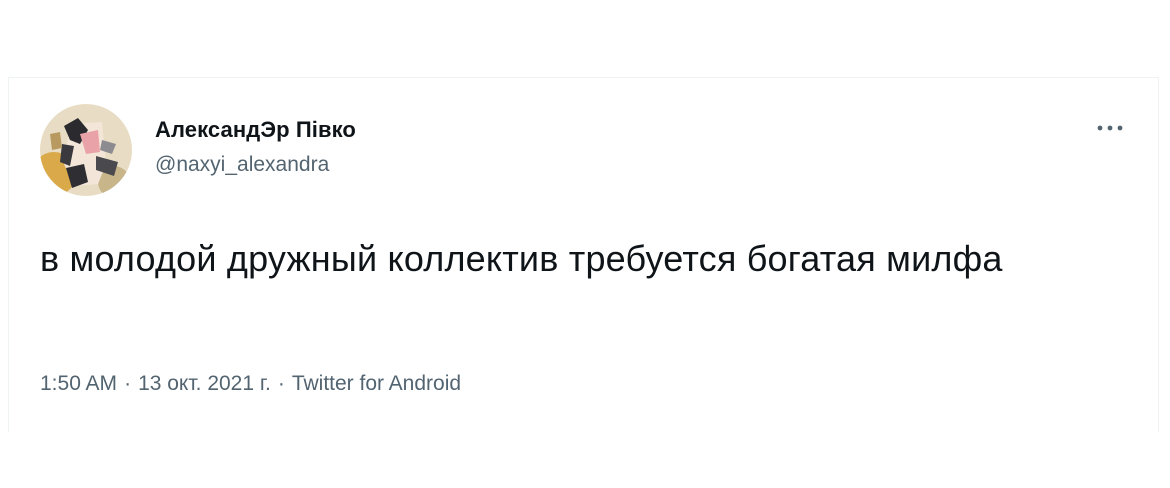  What do you see at coordinates (78, 384) in the screenshot?
I see `tweet-time: 1:50 AM` at bounding box center [78, 384].